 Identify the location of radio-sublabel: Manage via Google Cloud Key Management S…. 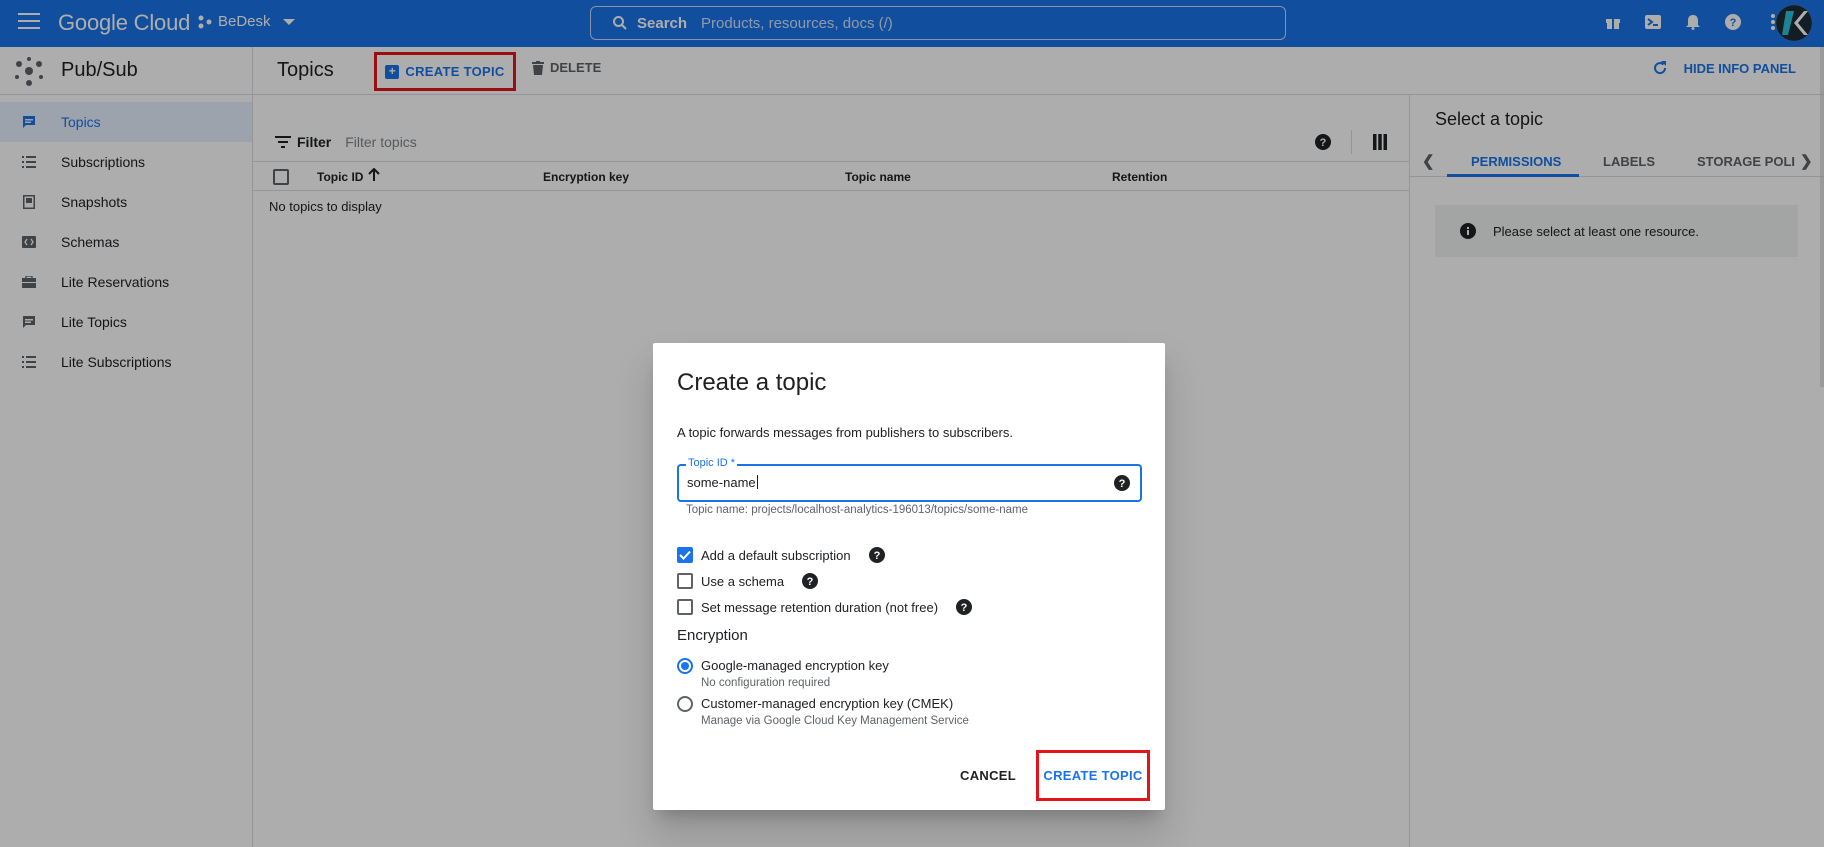
(835, 721).